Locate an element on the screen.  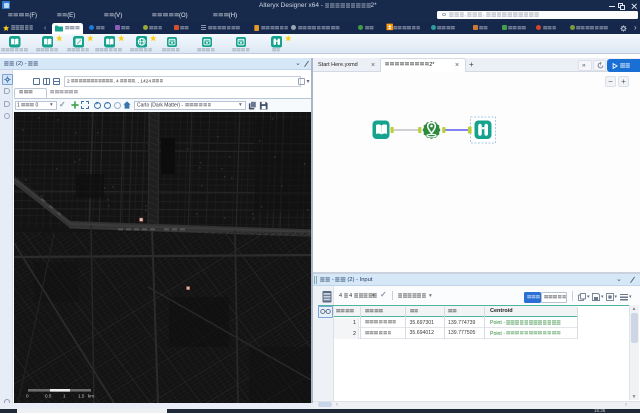
svg-text: 1.5 is located at coordinates (81, 395).